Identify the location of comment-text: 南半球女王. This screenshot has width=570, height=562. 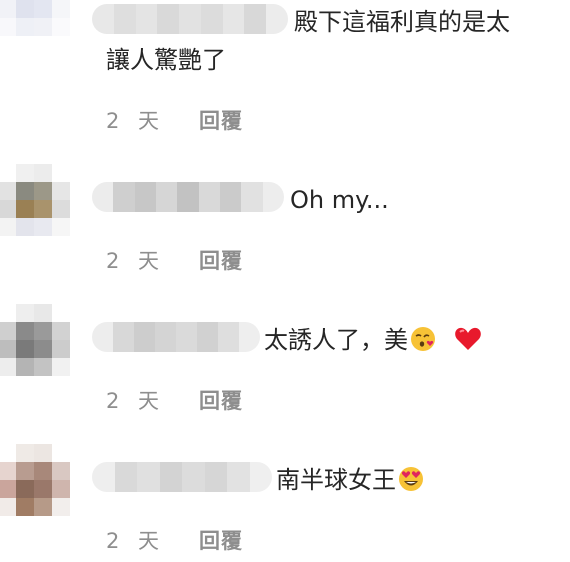
(350, 482).